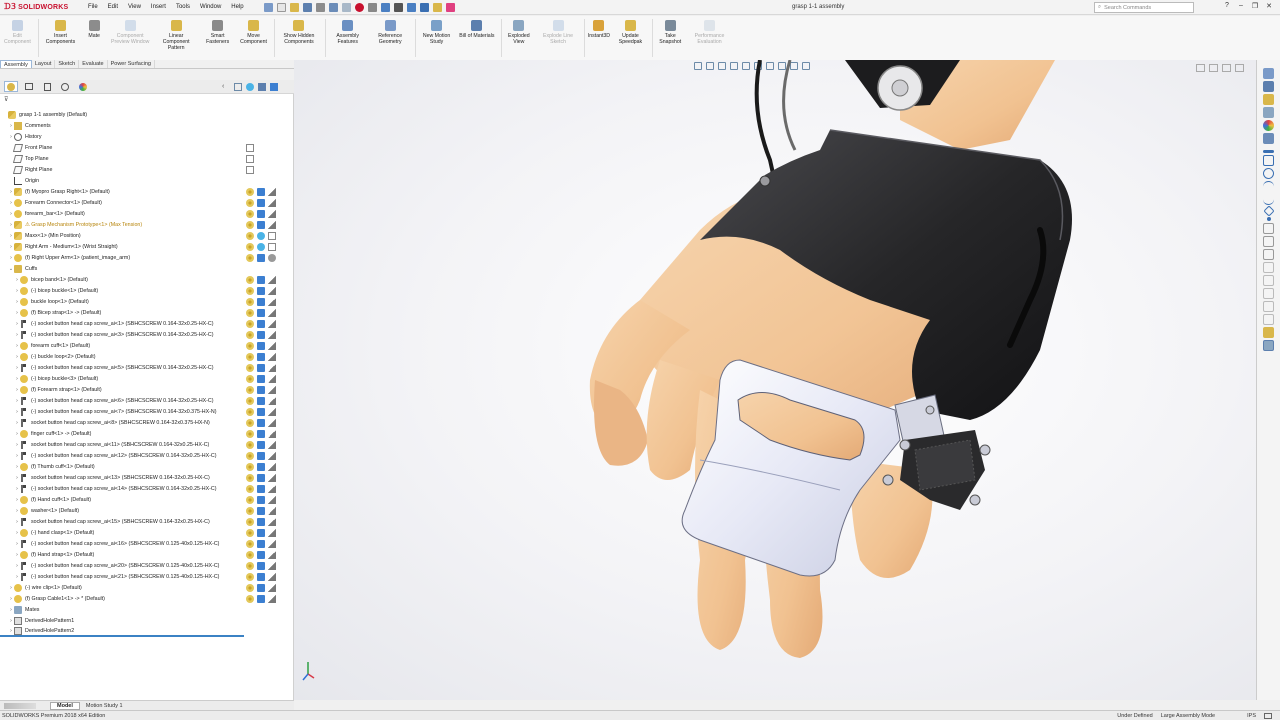  What do you see at coordinates (1268, 332) in the screenshot?
I see `edit-sketch-icon` at bounding box center [1268, 332].